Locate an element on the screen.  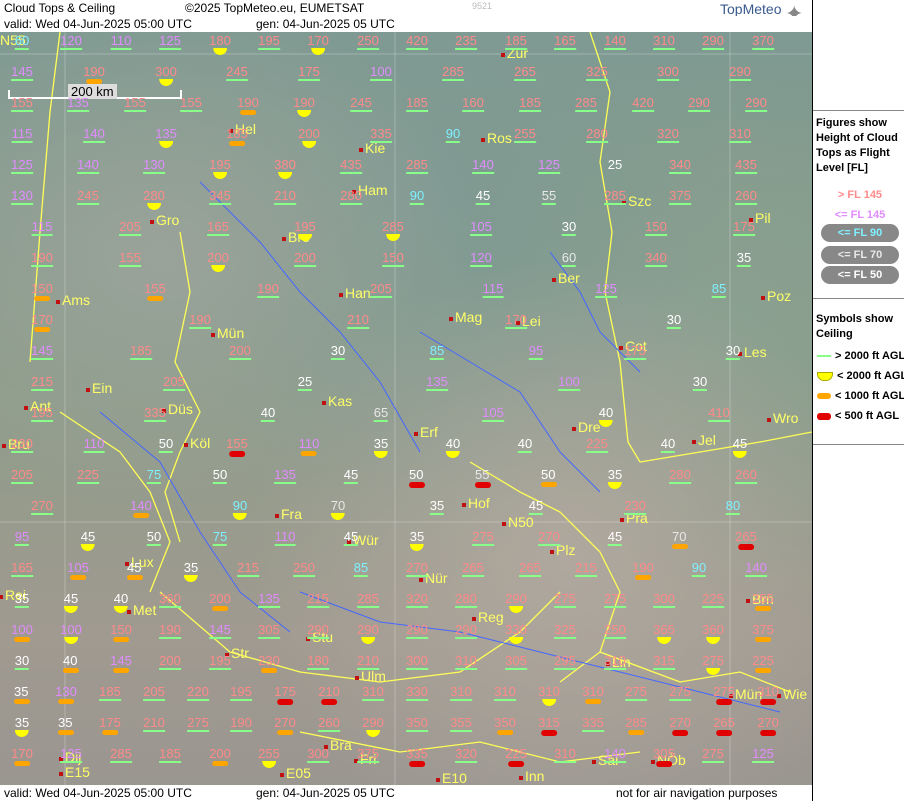
city-label: Dre is located at coordinates (589, 427).